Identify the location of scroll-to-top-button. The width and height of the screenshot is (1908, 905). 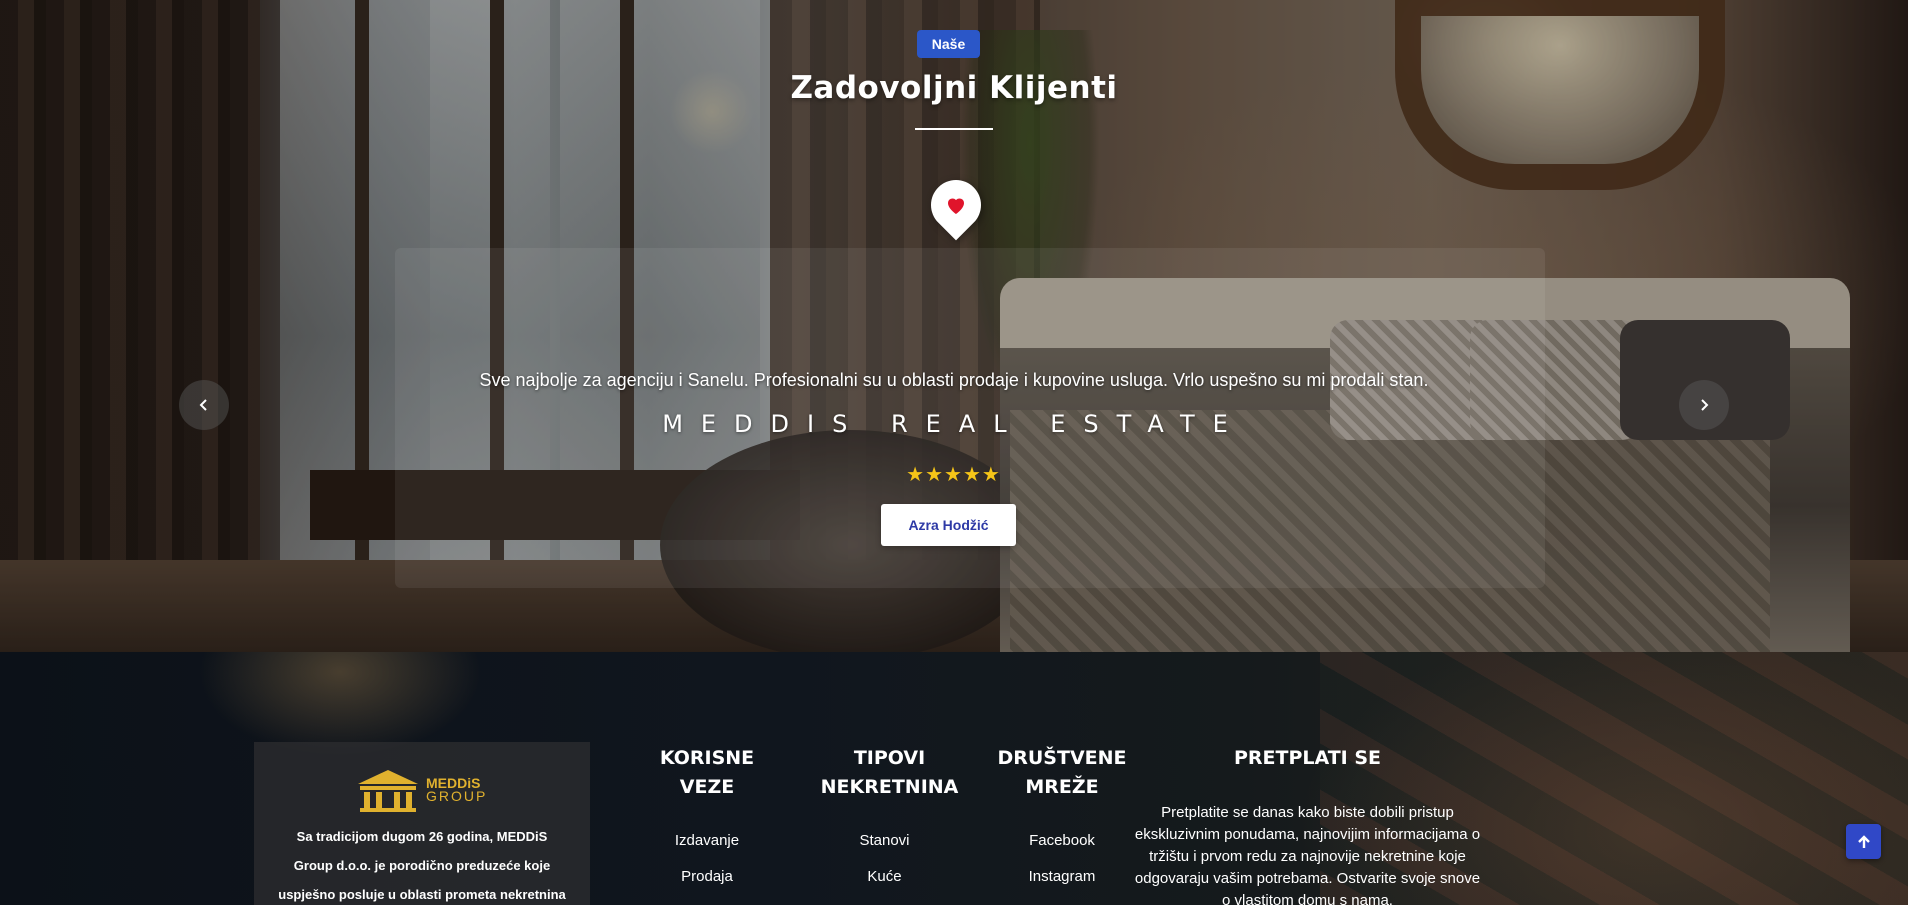
(1863, 841).